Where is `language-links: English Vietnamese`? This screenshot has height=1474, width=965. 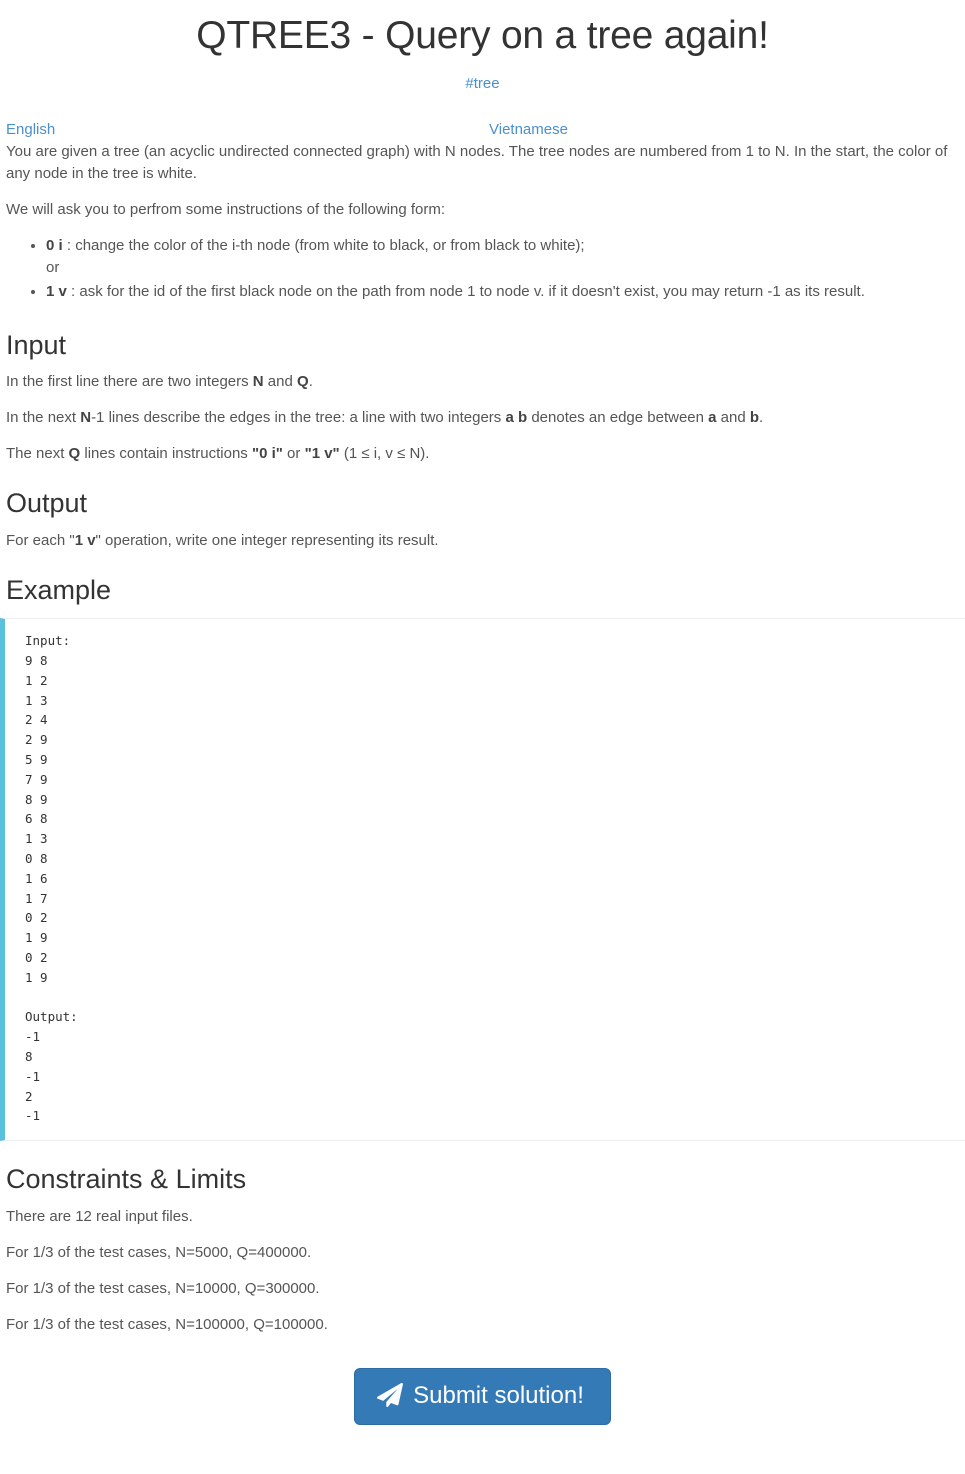
language-links: English Vietnamese is located at coordinates (482, 130).